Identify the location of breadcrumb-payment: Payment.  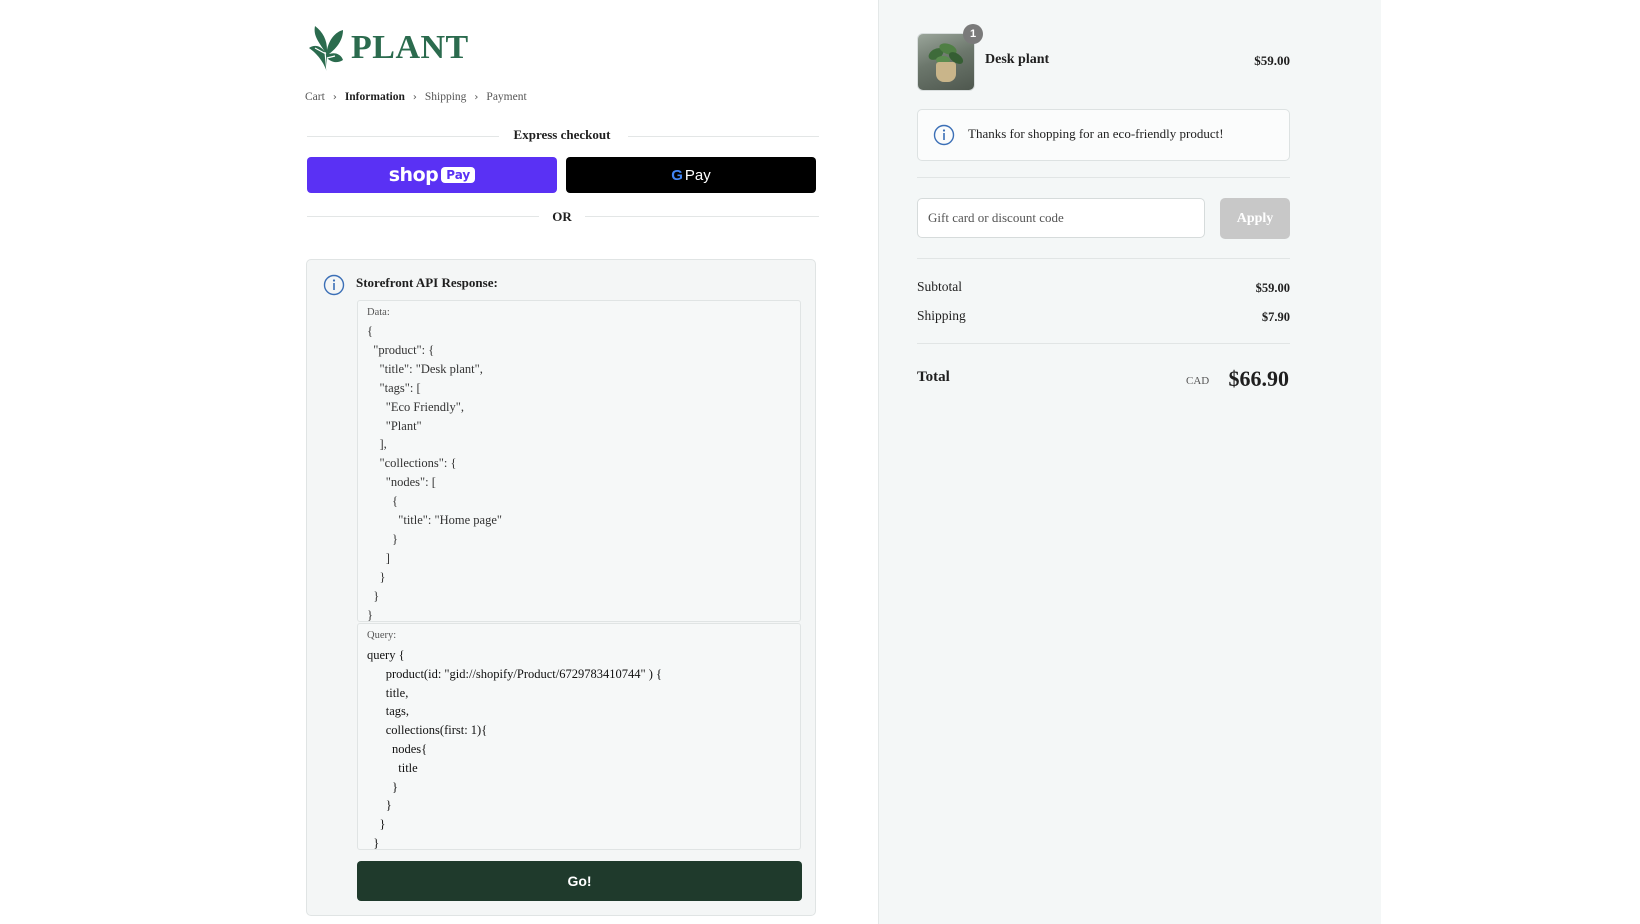
(506, 97).